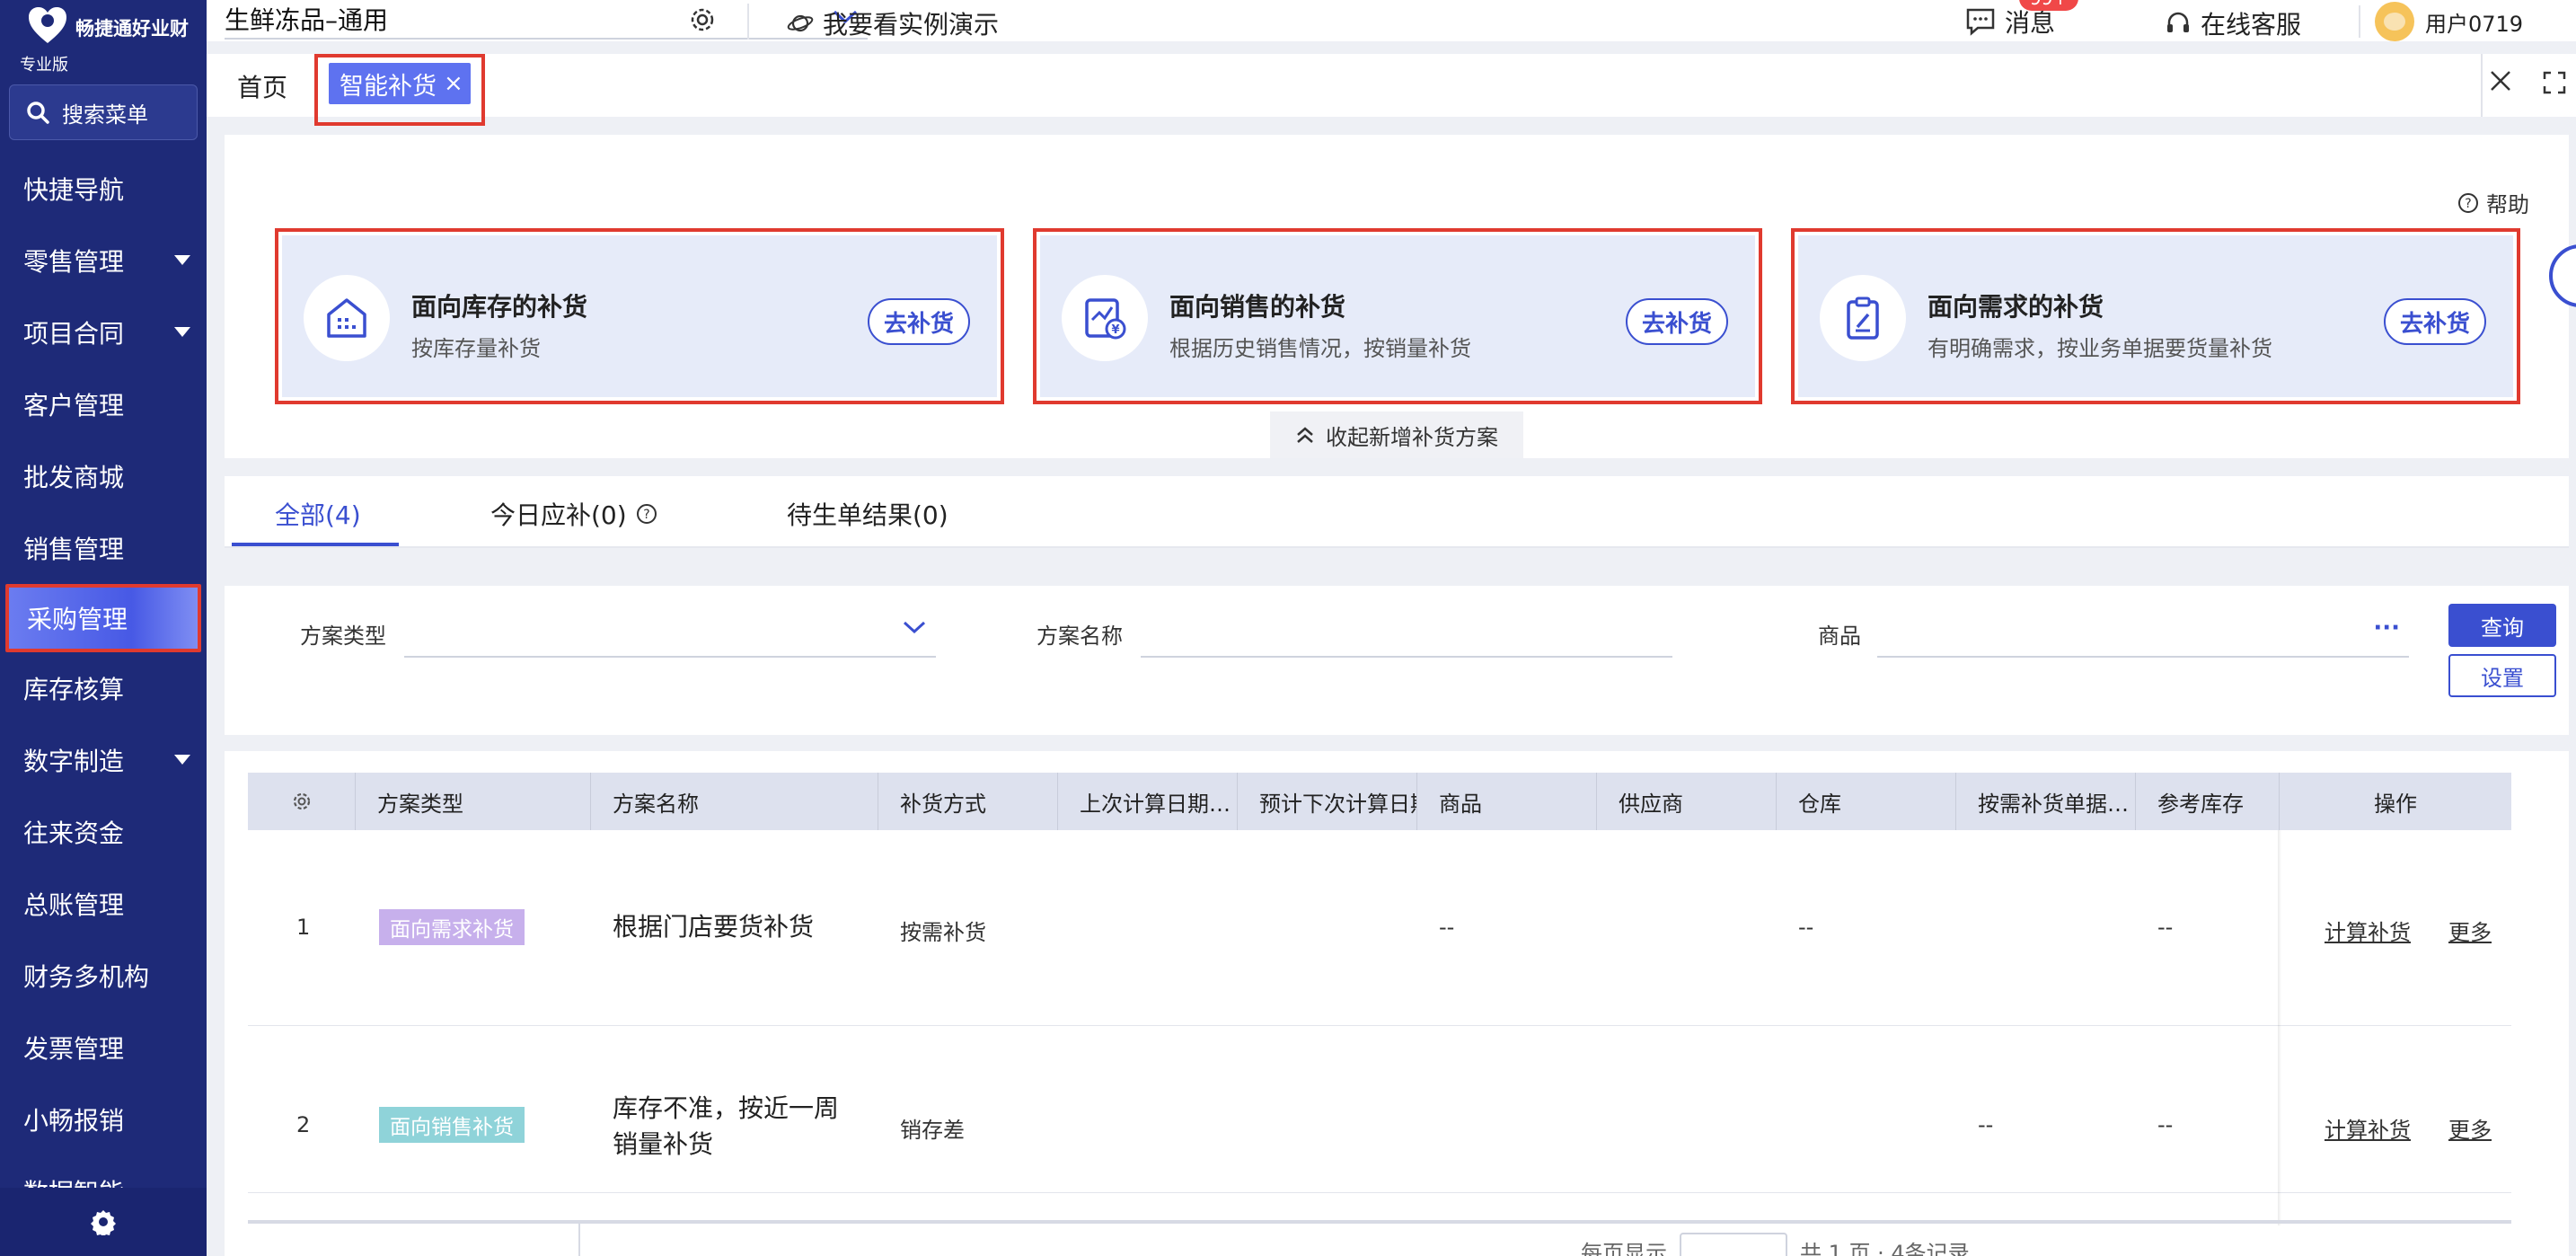 This screenshot has width=2576, height=1256. Describe the element at coordinates (2395, 804) in the screenshot. I see `column-header-actions: 操作` at that location.